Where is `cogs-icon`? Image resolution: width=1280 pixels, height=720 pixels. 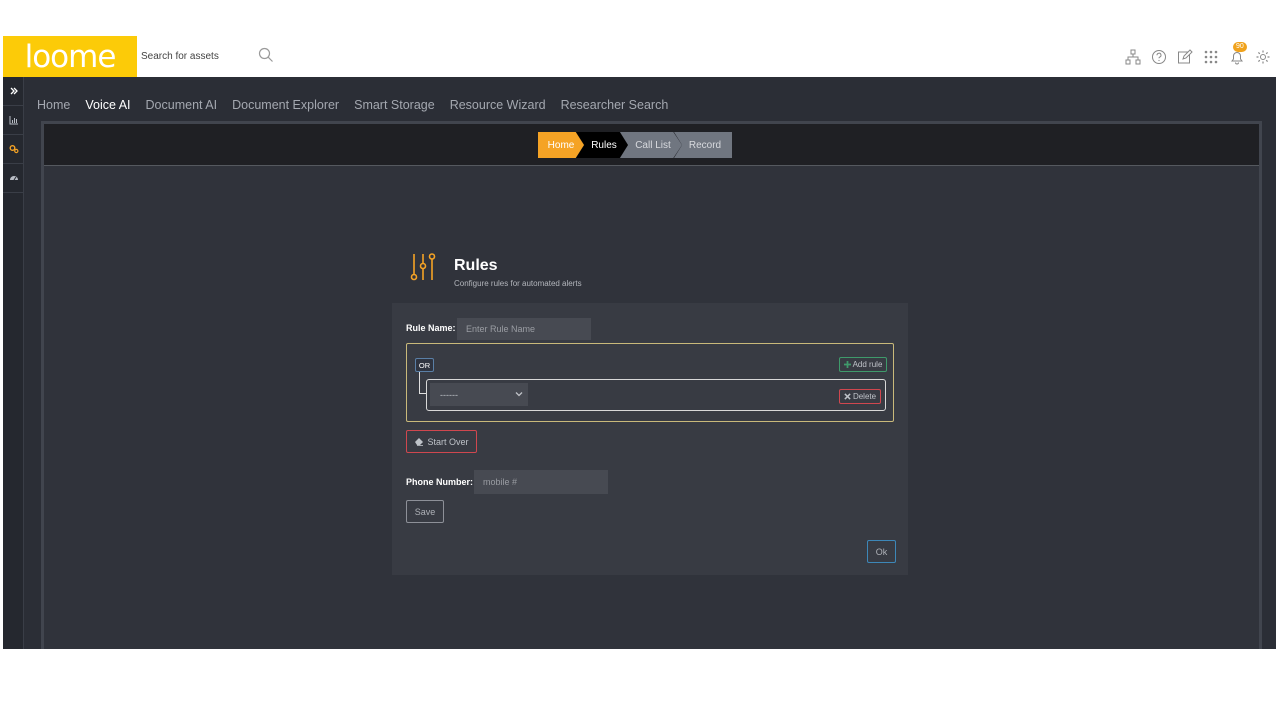 cogs-icon is located at coordinates (14, 149).